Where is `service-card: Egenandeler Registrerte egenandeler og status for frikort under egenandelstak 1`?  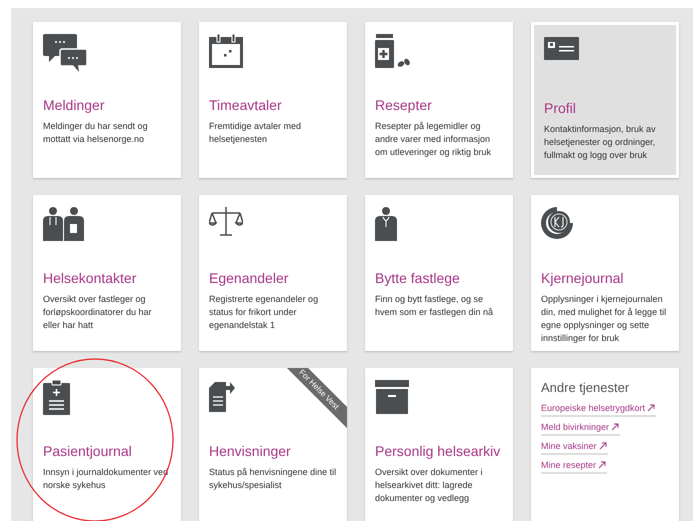 service-card: Egenandeler Registrerte egenandeler og status for frikort under egenandelstak 1 is located at coordinates (273, 273).